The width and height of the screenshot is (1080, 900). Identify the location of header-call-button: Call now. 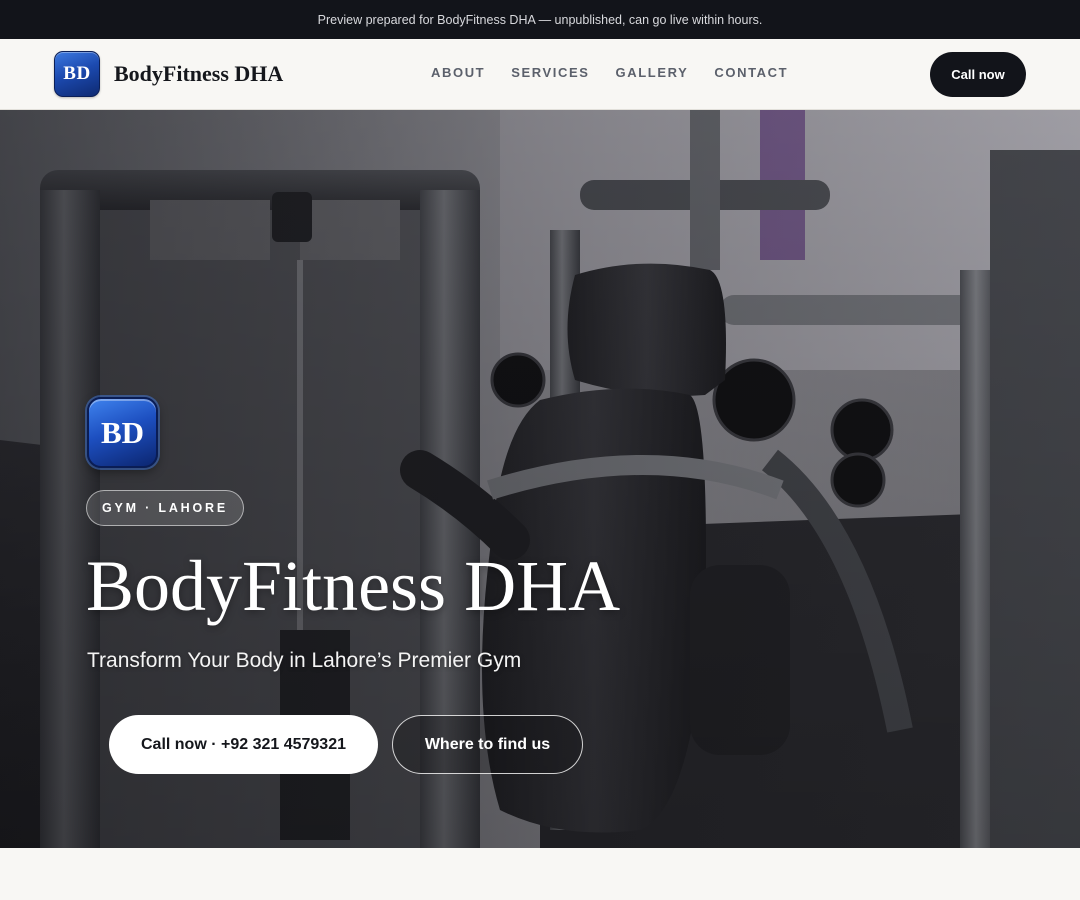
(978, 74).